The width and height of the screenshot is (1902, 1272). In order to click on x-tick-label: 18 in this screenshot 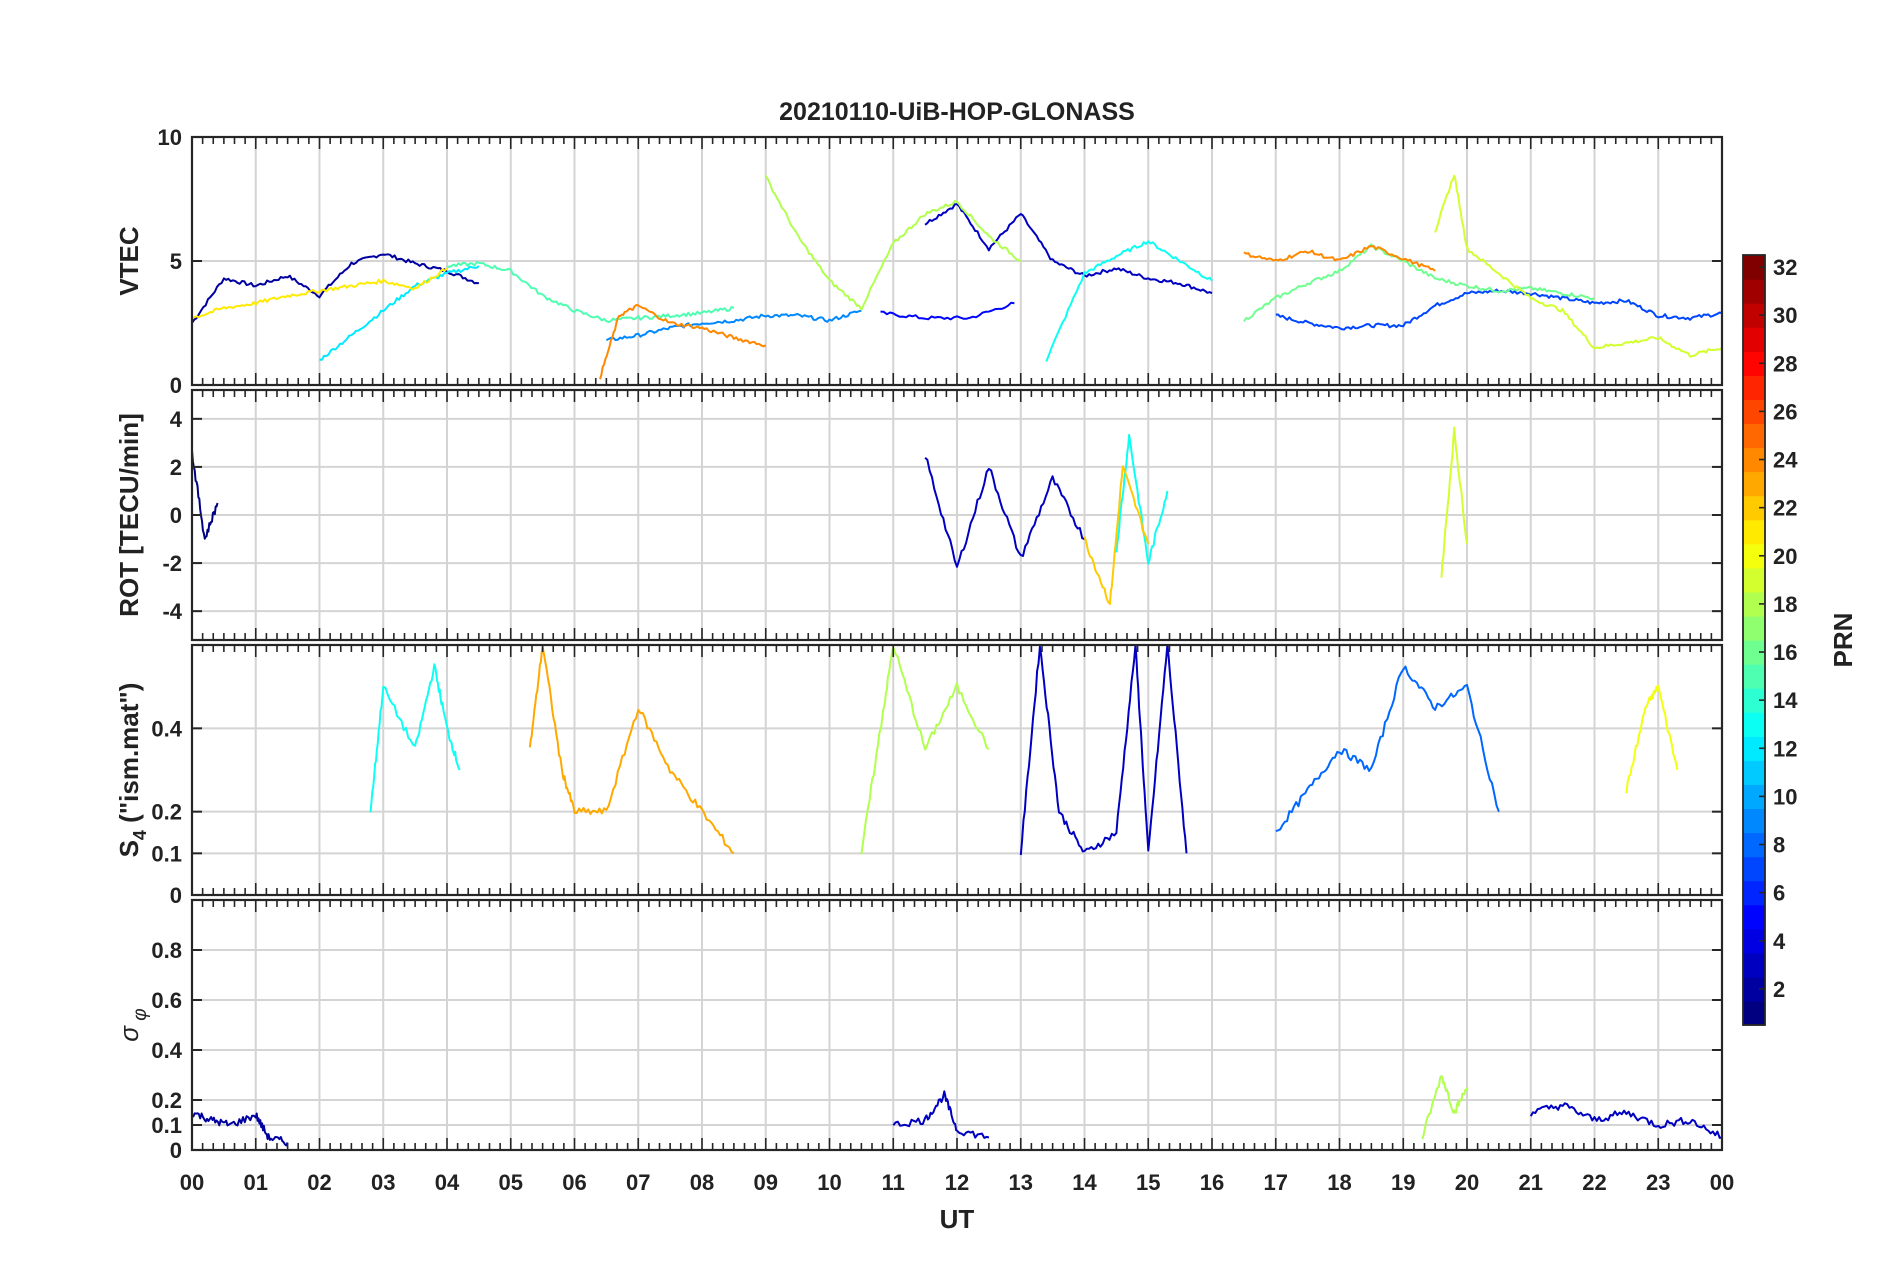, I will do `click(1339, 1182)`.